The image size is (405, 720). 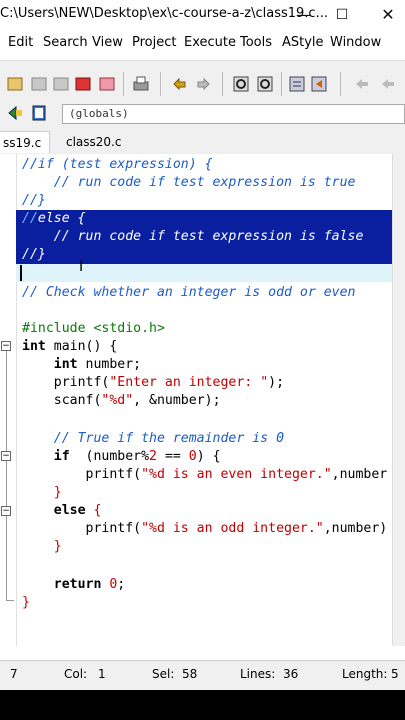 I want to click on code-token: return, so click(x=66, y=584).